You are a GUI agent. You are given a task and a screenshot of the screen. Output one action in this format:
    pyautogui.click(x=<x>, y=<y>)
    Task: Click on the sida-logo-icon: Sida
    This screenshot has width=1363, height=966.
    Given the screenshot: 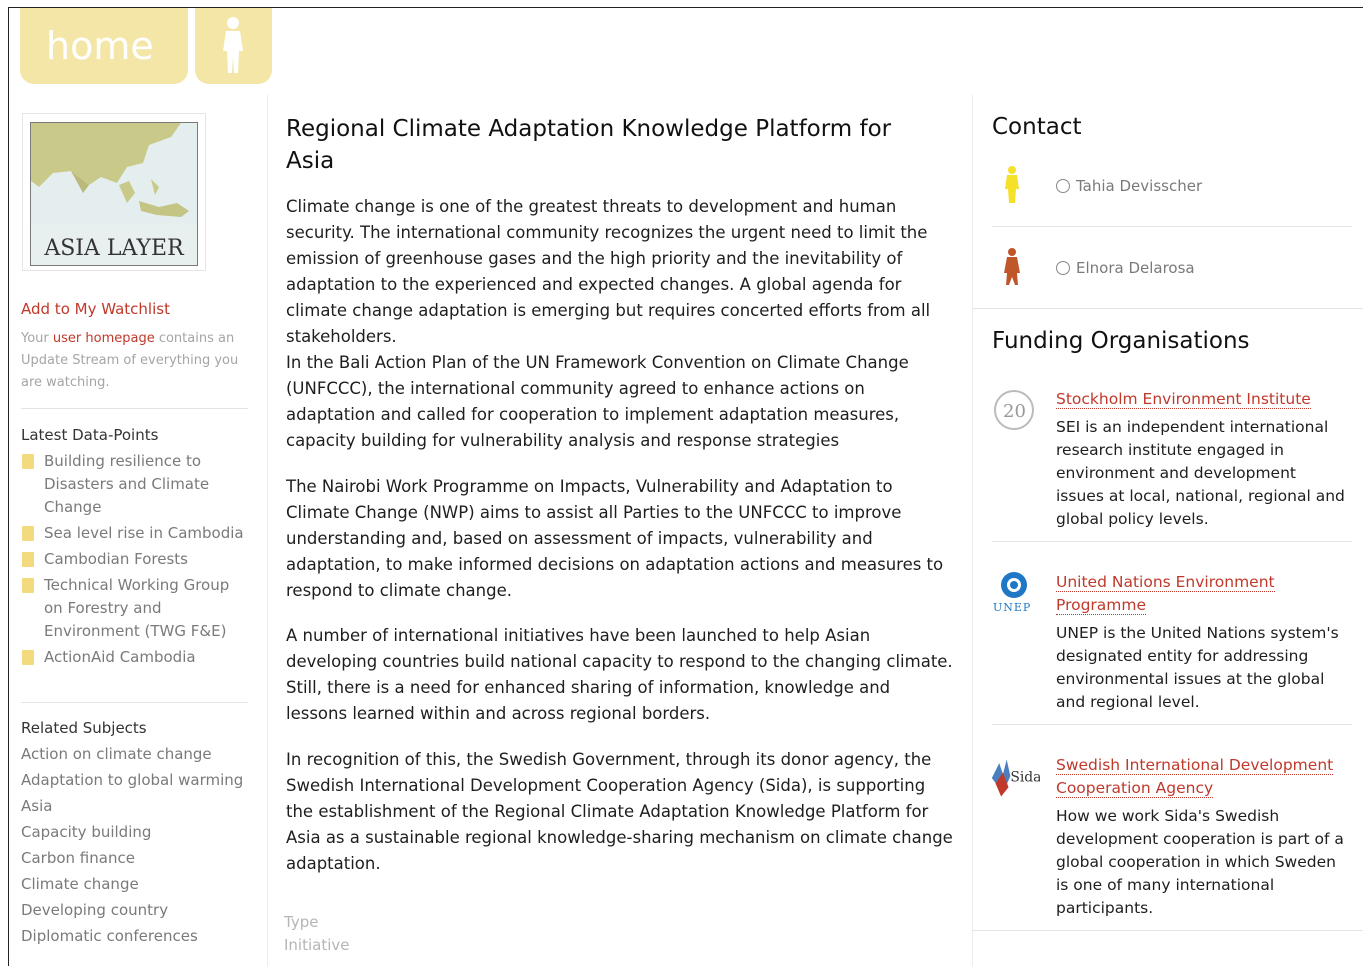 What is the action you would take?
    pyautogui.click(x=1015, y=778)
    